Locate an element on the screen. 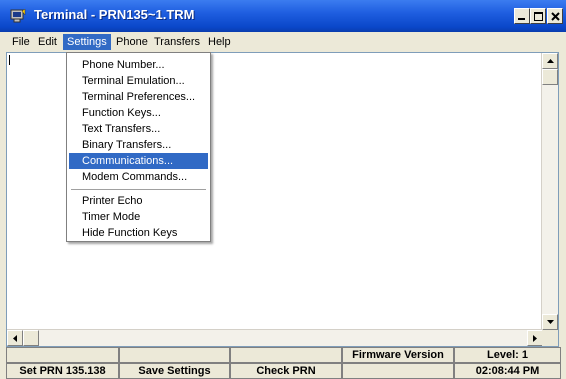  menu-transfers: Transfers is located at coordinates (177, 42).